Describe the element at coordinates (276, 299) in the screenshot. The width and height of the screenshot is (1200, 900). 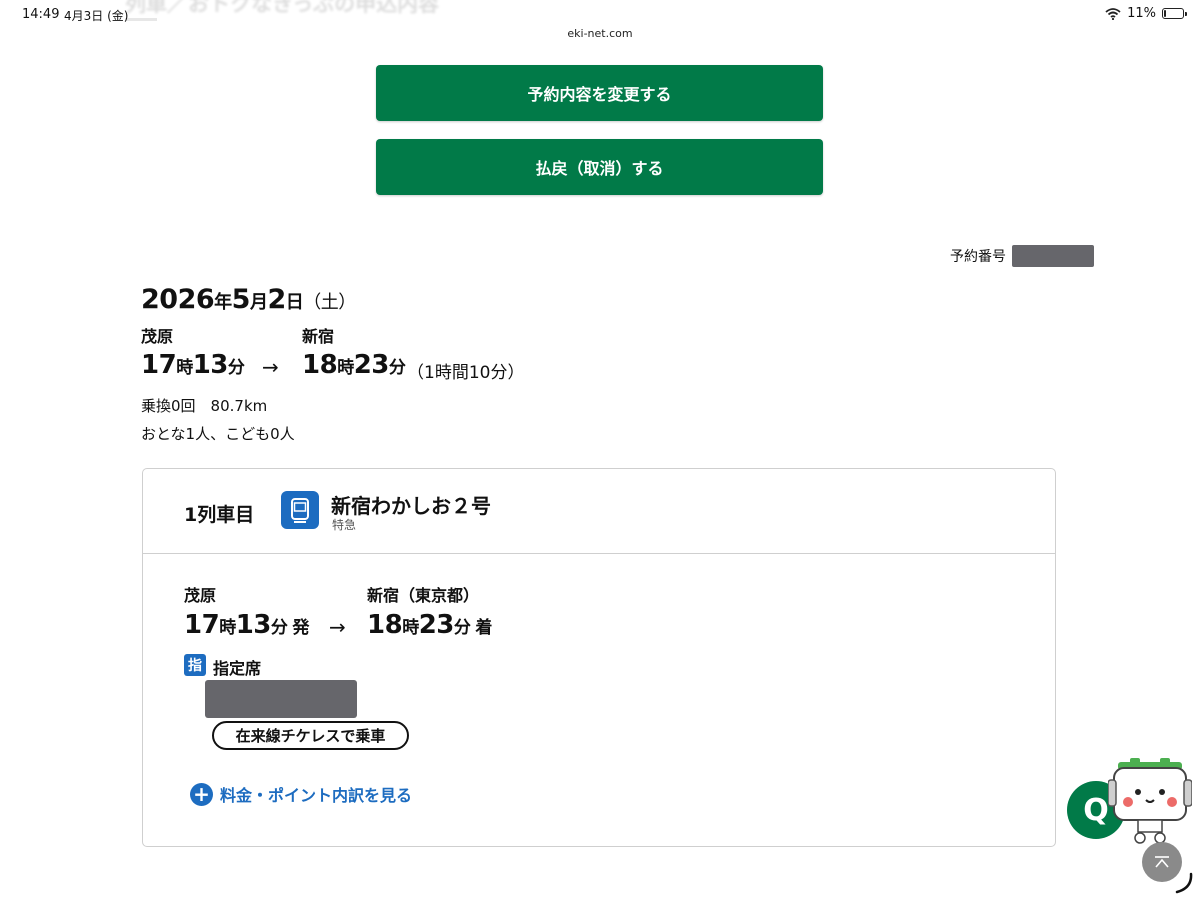
I see `date-day: 2` at that location.